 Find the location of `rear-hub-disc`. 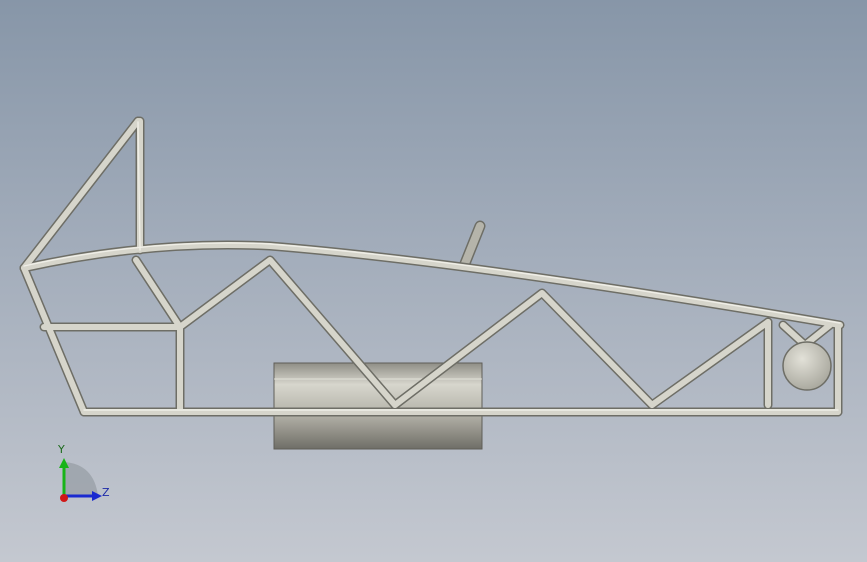

rear-hub-disc is located at coordinates (807, 366).